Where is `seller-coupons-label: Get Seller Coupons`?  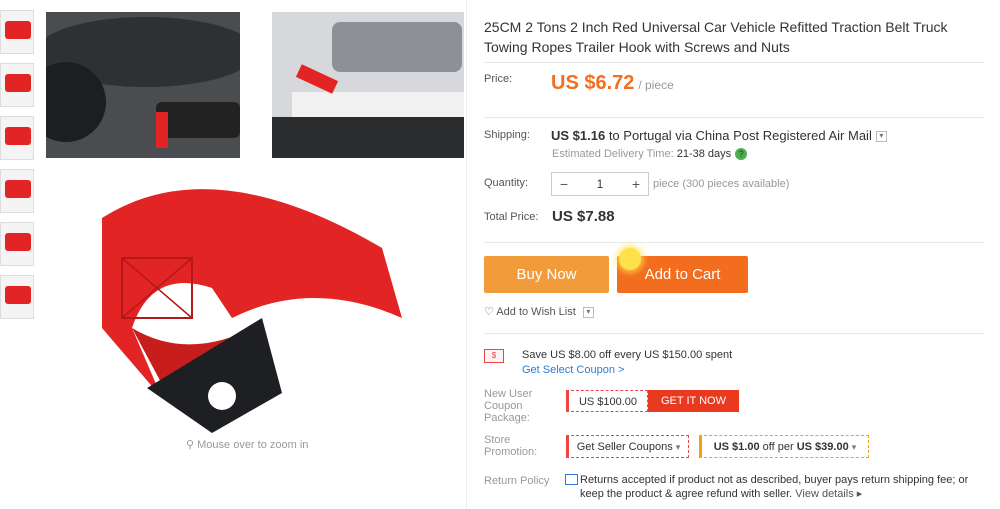 seller-coupons-label: Get Seller Coupons is located at coordinates (624, 447).